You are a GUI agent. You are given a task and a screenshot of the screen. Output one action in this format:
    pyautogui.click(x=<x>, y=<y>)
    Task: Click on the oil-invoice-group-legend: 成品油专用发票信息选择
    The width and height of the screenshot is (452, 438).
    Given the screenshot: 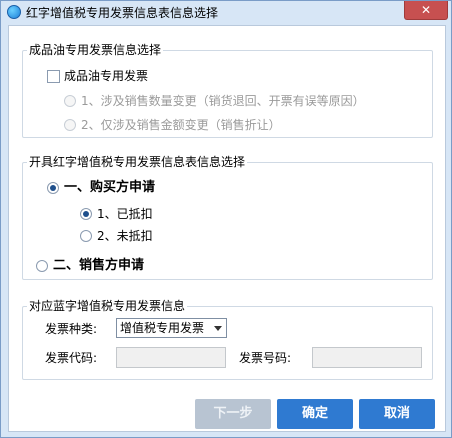 What is the action you would take?
    pyautogui.click(x=95, y=50)
    